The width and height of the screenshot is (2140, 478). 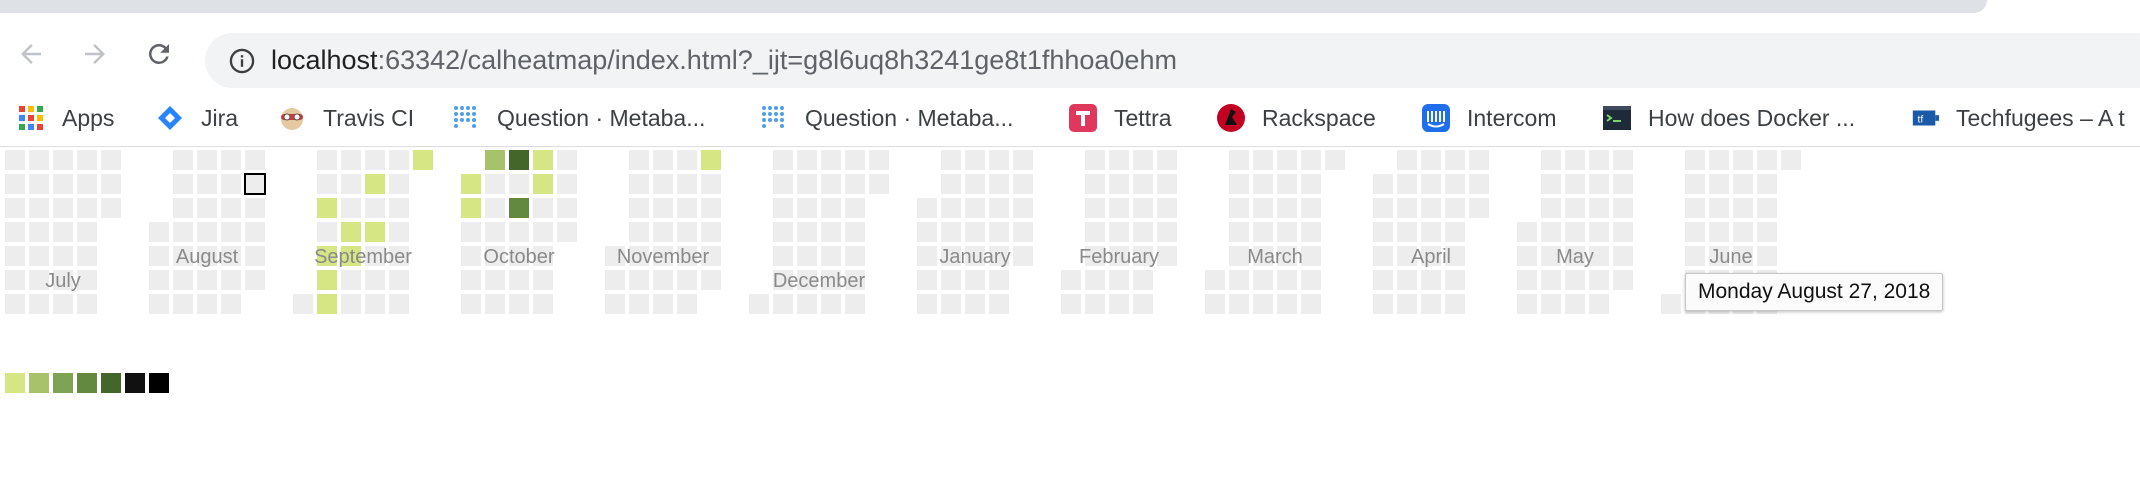 What do you see at coordinates (345, 118) in the screenshot?
I see `bookmark-3: Travis CI` at bounding box center [345, 118].